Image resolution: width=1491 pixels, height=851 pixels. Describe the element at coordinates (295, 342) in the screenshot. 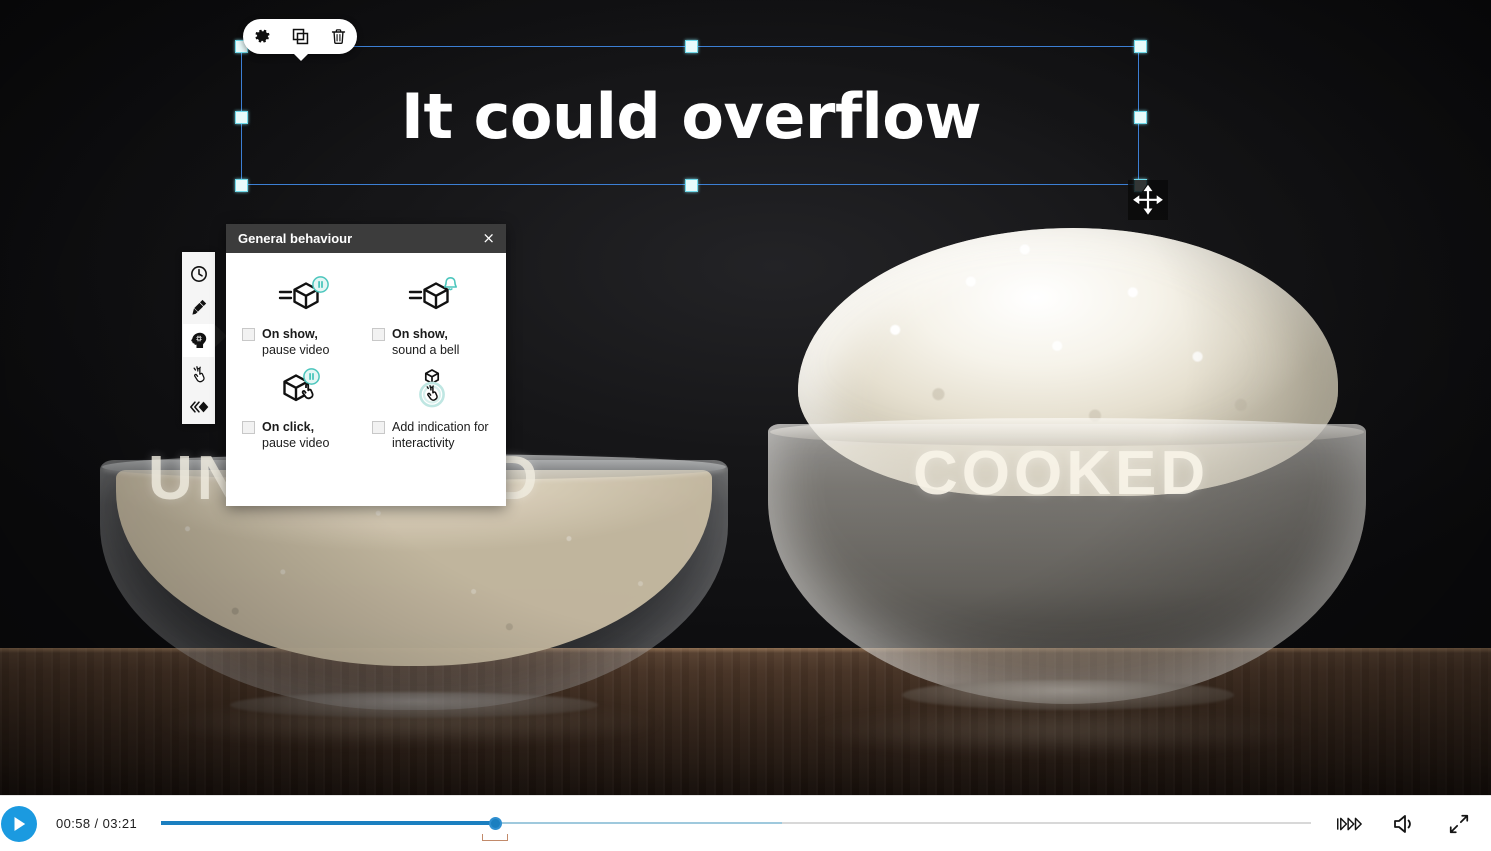

I see `behaviour-option-label: On show, pause video` at that location.